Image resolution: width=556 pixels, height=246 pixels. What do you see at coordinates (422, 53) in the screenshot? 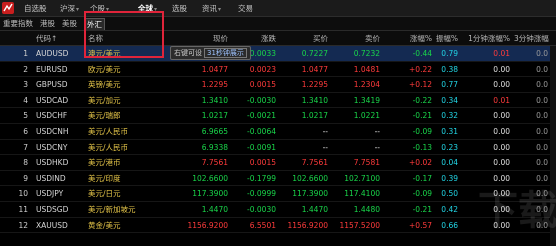
I see `cell-pct: -0.44` at bounding box center [422, 53].